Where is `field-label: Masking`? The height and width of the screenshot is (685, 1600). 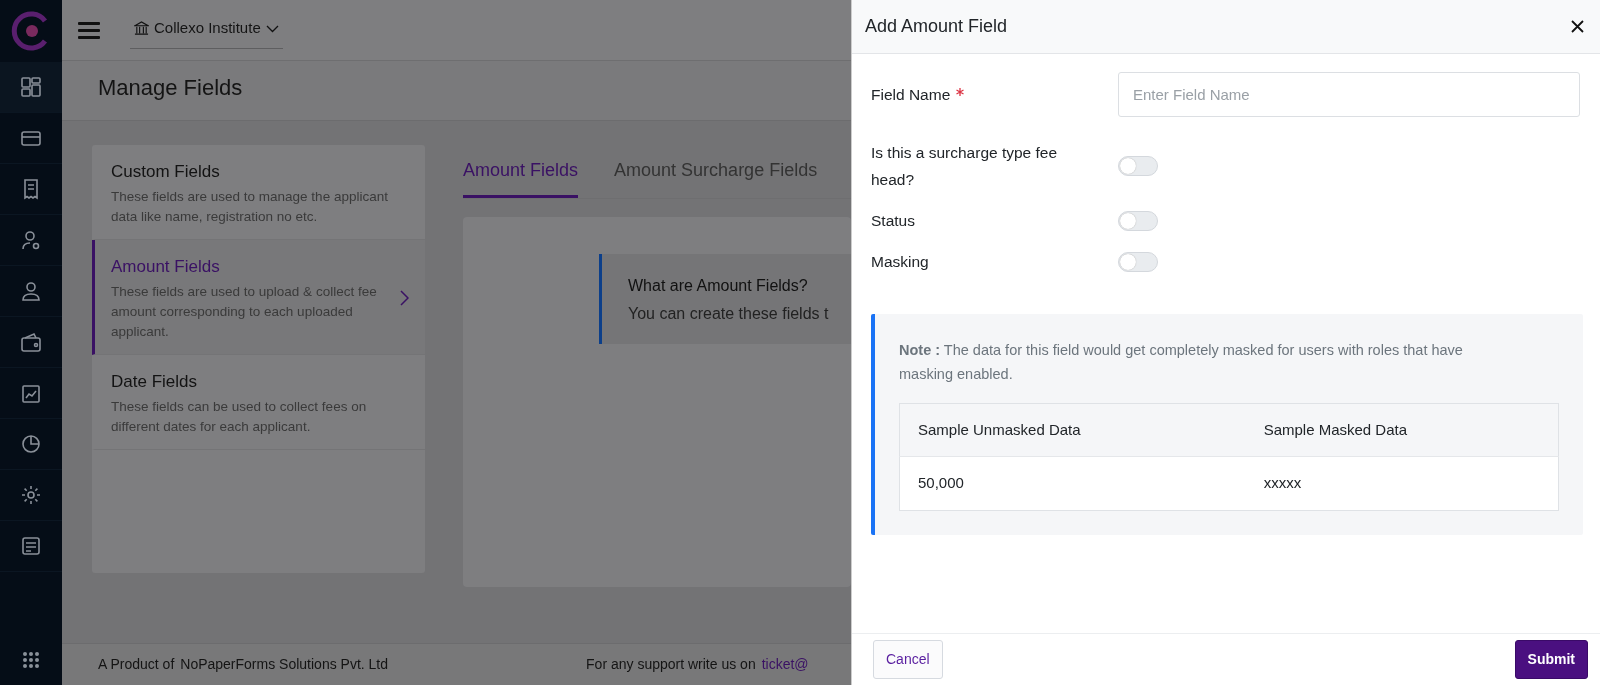
field-label: Masking is located at coordinates (900, 262).